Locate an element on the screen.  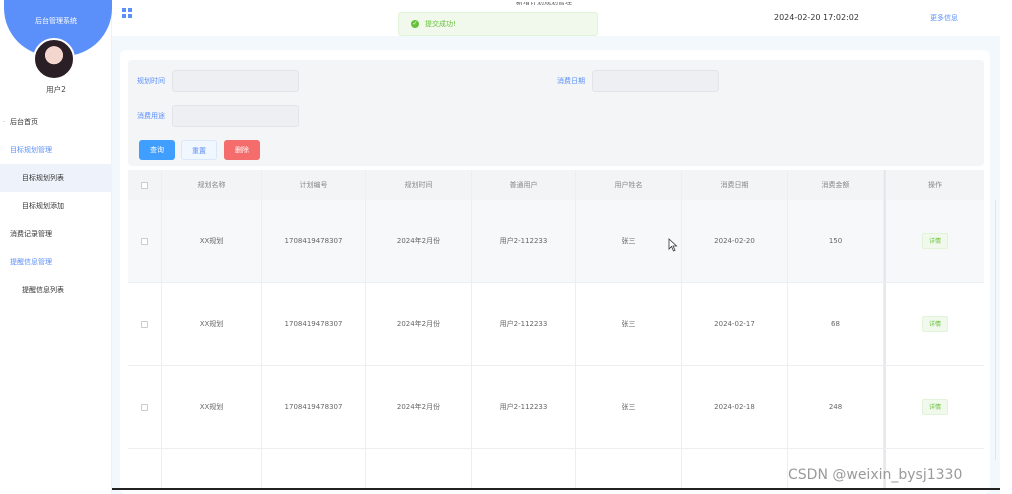
reset-button: 重置 is located at coordinates (199, 150).